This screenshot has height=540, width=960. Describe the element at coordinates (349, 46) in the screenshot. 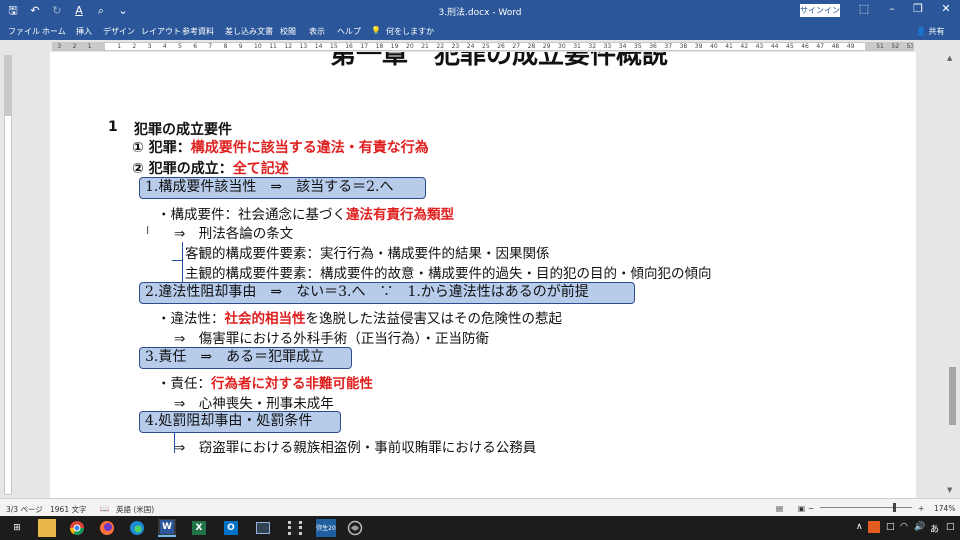

I see `ruler-number: 16` at that location.